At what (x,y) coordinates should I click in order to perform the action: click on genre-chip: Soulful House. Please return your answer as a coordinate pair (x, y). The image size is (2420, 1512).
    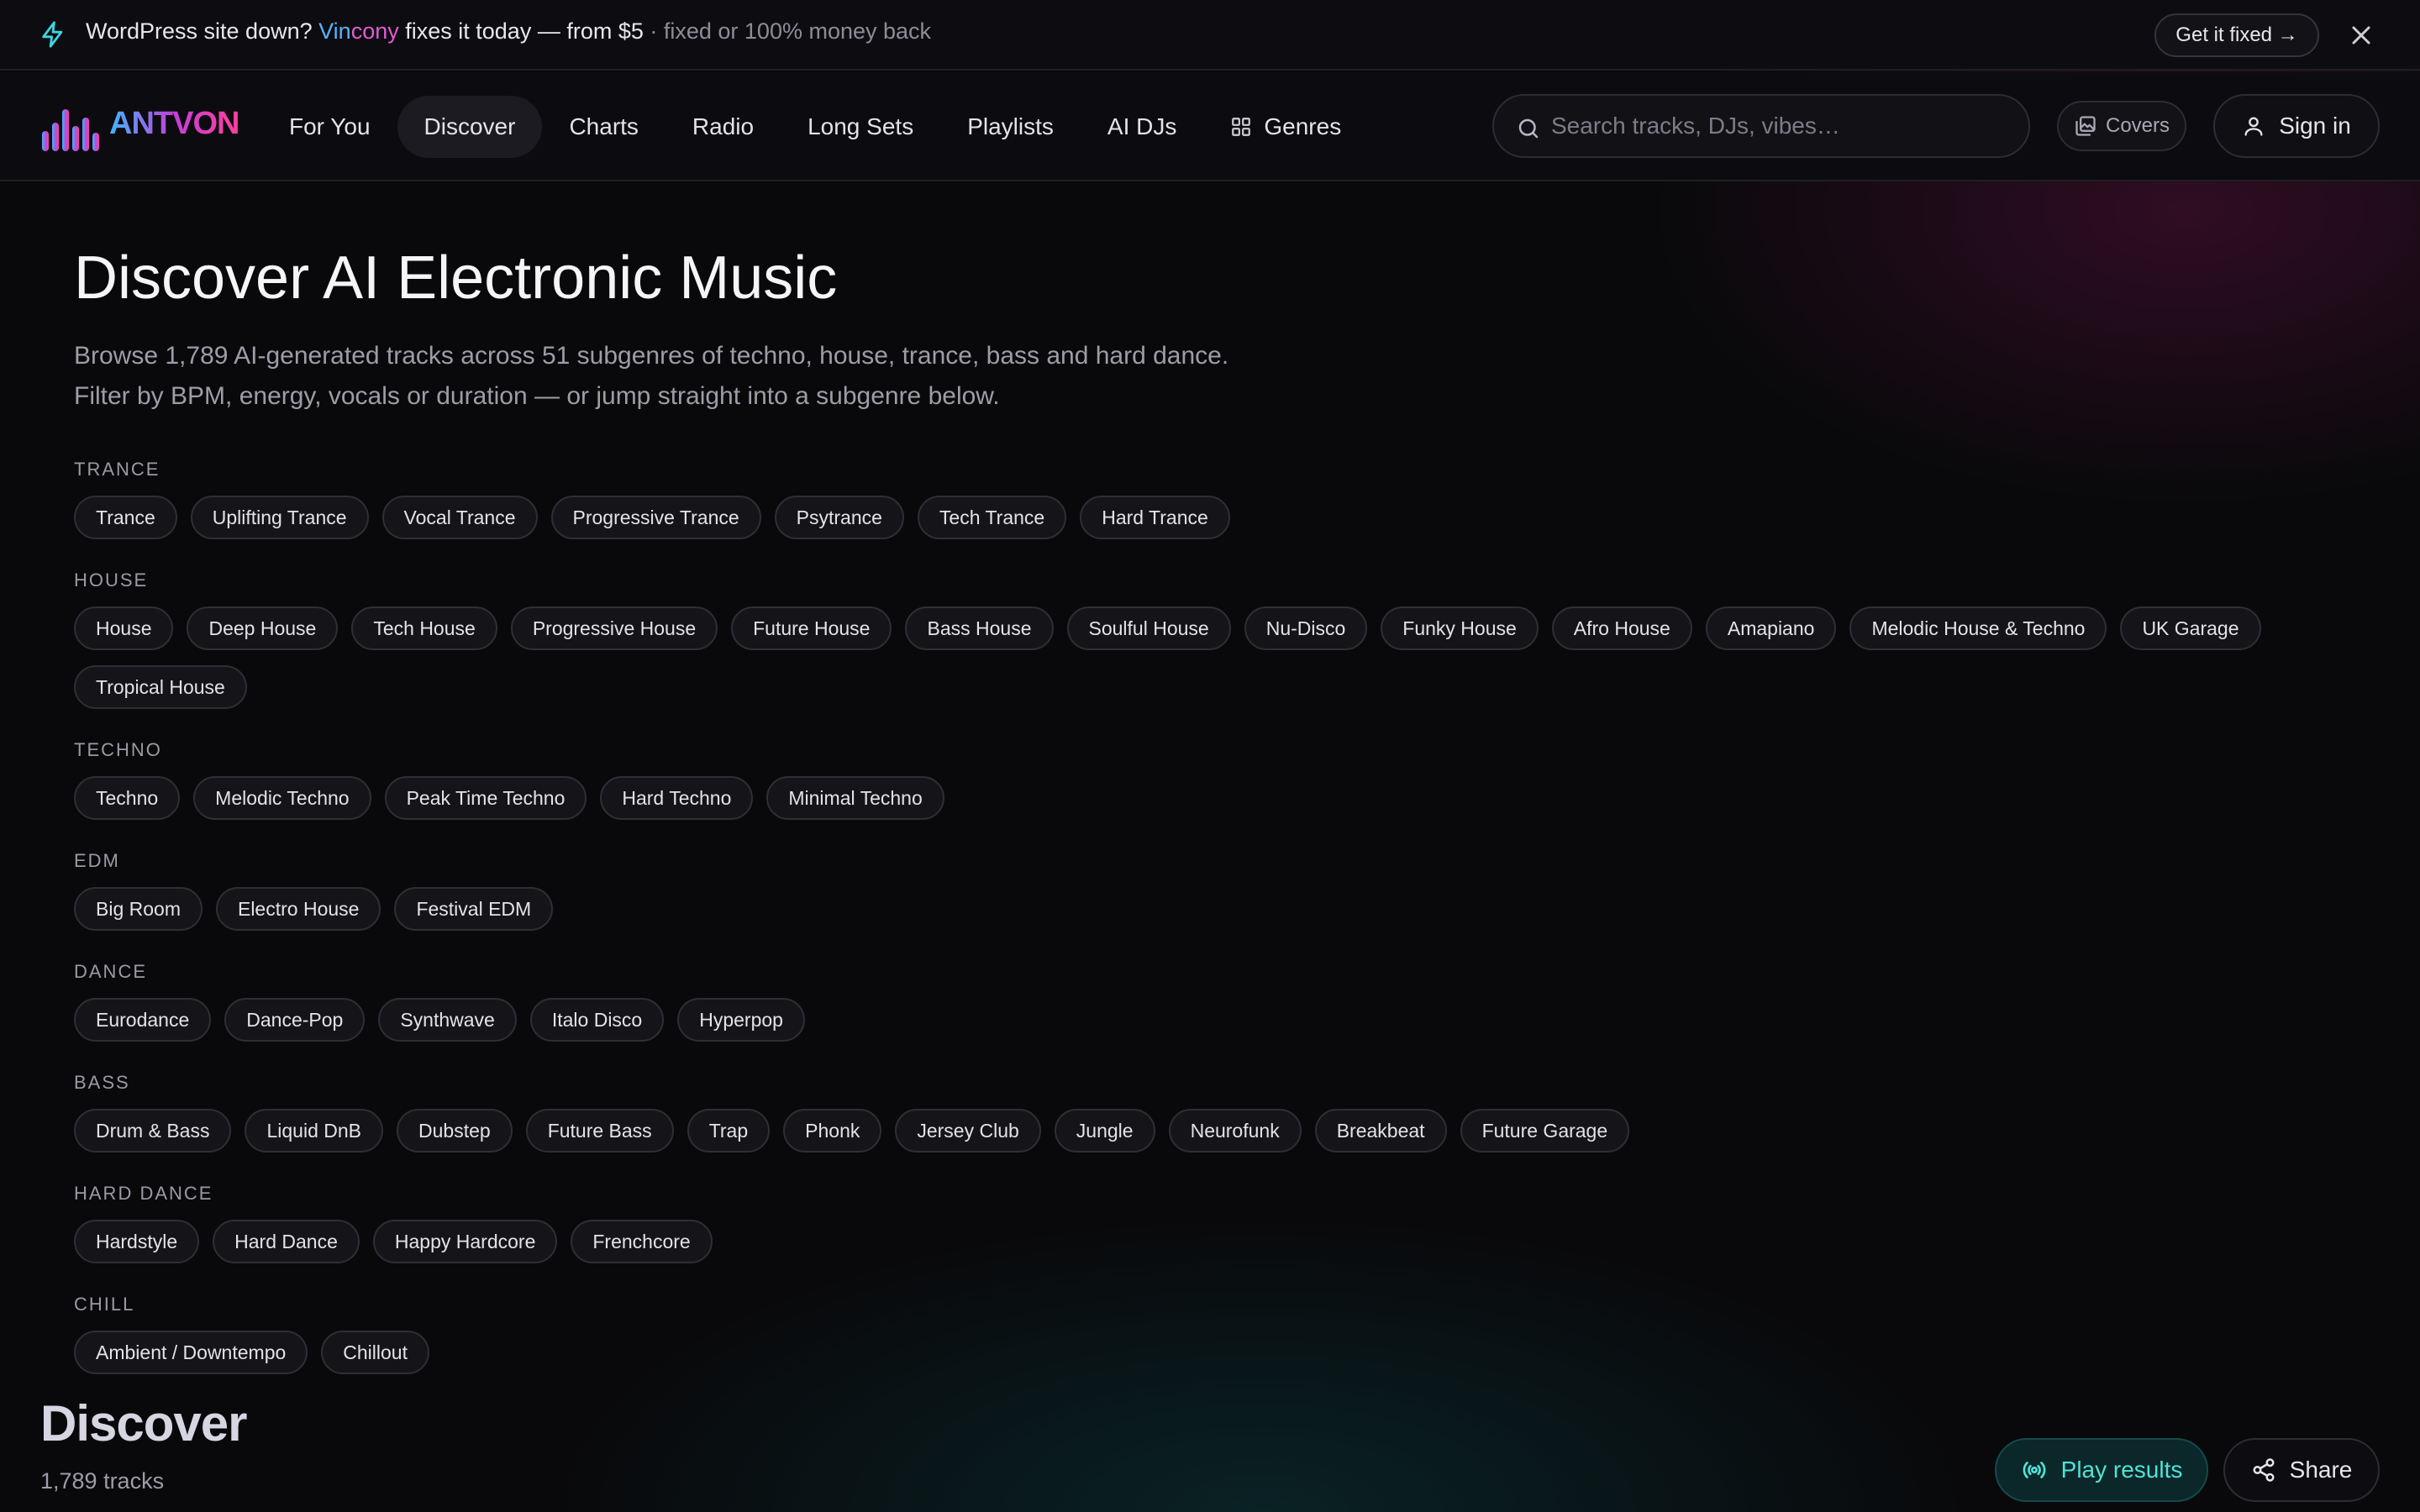
    Looking at the image, I should click on (1148, 628).